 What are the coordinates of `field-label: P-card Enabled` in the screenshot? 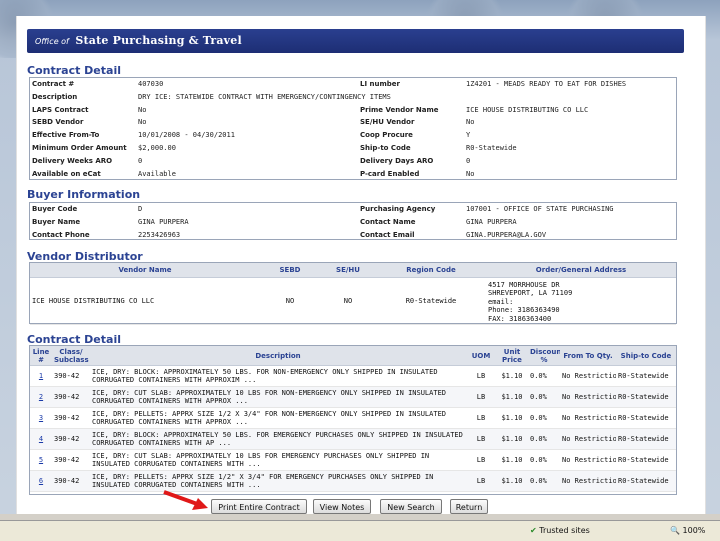 It's located at (390, 173).